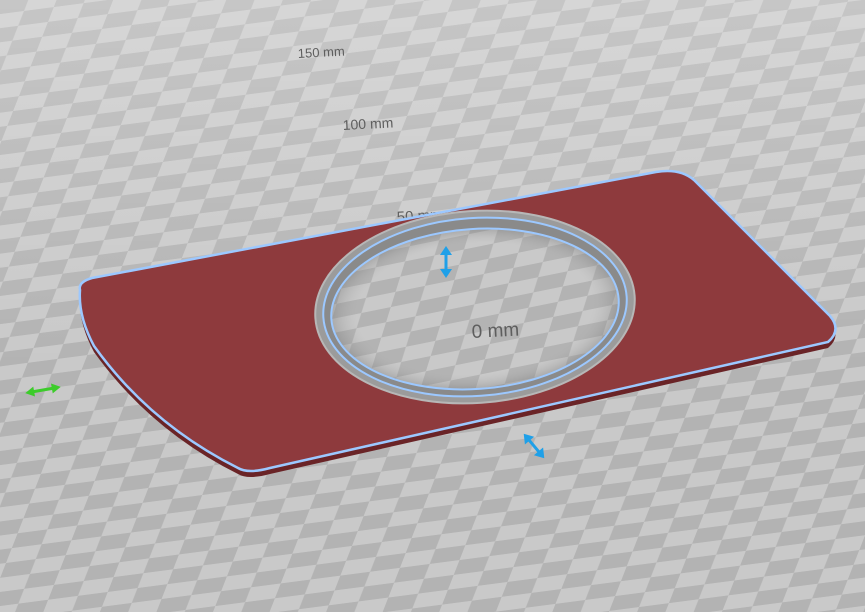  I want to click on bed-label-0mm: 0 mm, so click(495, 331).